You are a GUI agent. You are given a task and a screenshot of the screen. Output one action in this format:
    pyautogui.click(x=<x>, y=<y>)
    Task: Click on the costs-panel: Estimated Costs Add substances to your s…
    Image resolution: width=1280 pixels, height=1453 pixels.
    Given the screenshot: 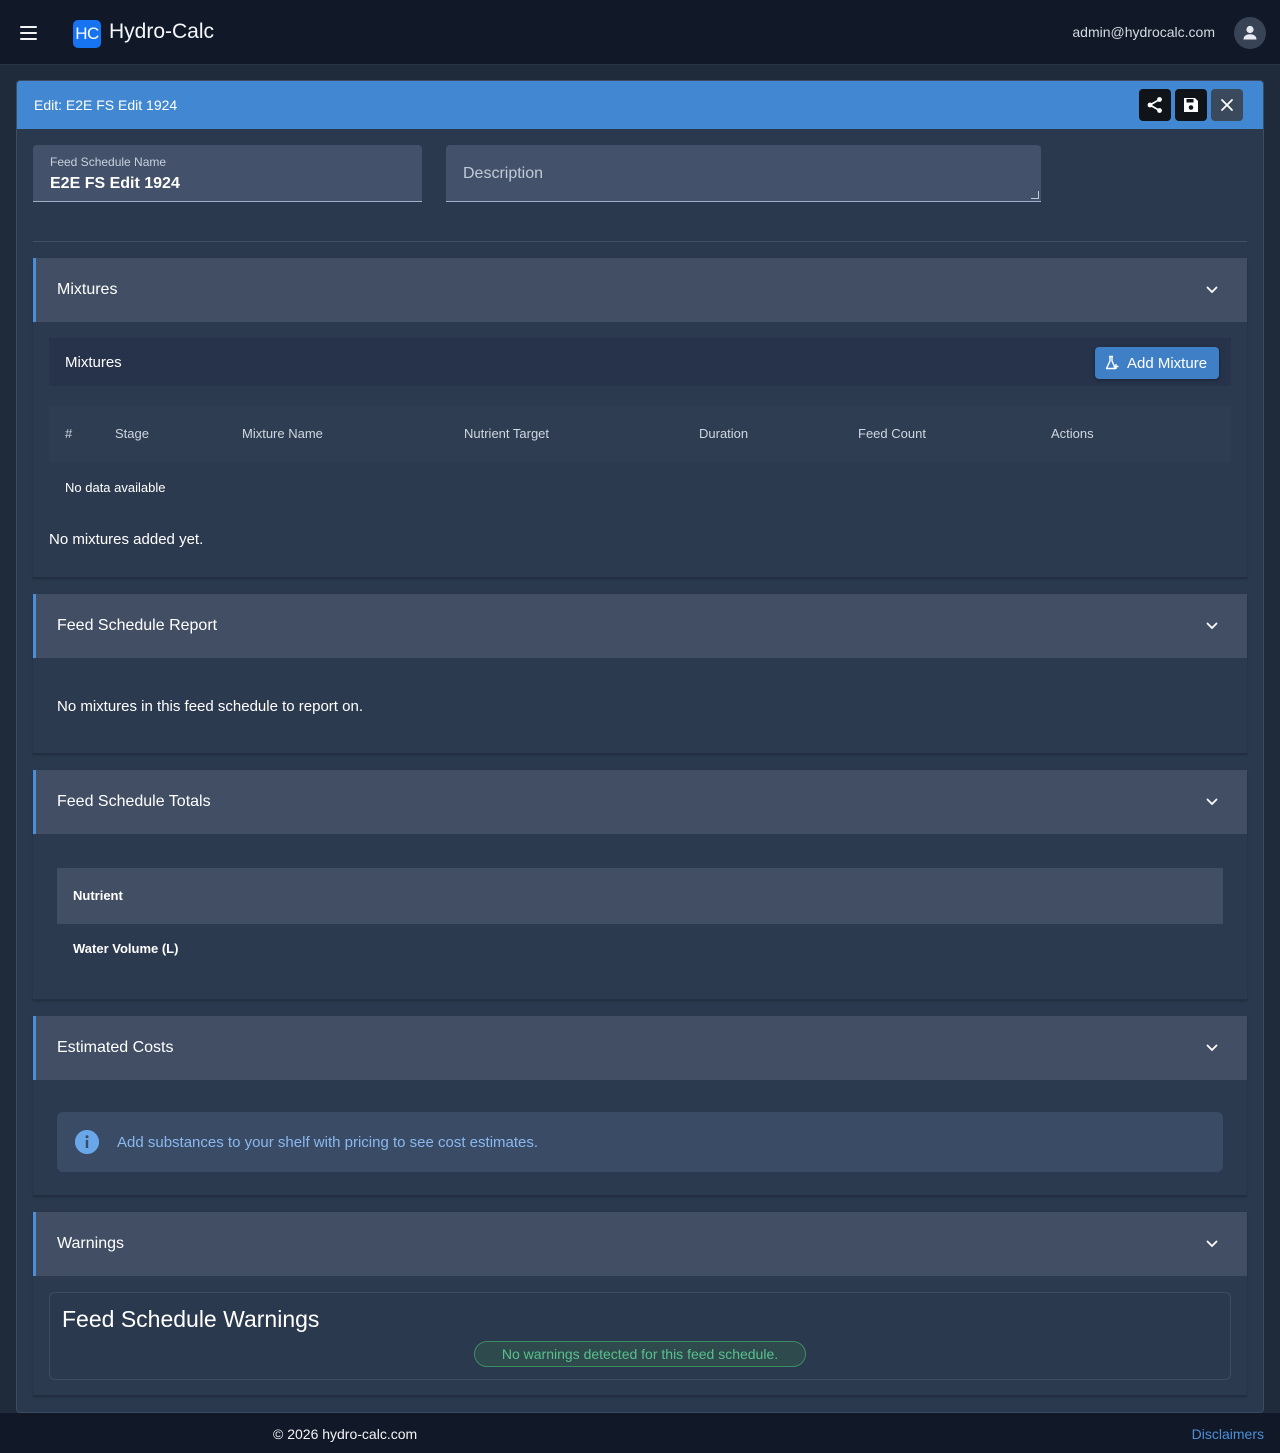 What is the action you would take?
    pyautogui.click(x=640, y=1106)
    